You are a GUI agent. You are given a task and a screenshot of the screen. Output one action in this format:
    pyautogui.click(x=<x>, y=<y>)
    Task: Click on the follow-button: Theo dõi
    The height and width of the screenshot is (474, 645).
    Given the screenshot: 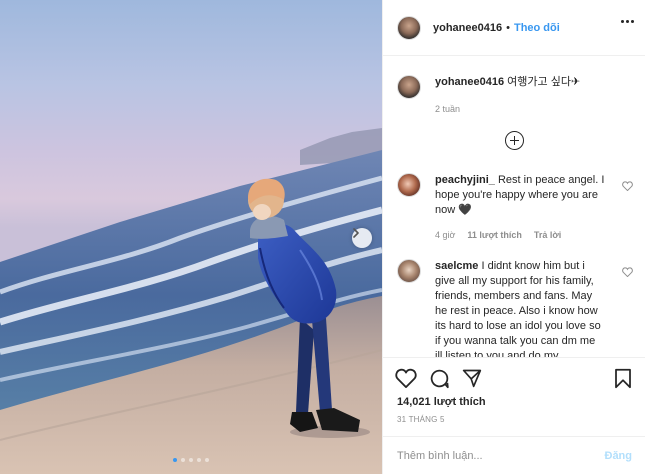 What is the action you would take?
    pyautogui.click(x=537, y=28)
    